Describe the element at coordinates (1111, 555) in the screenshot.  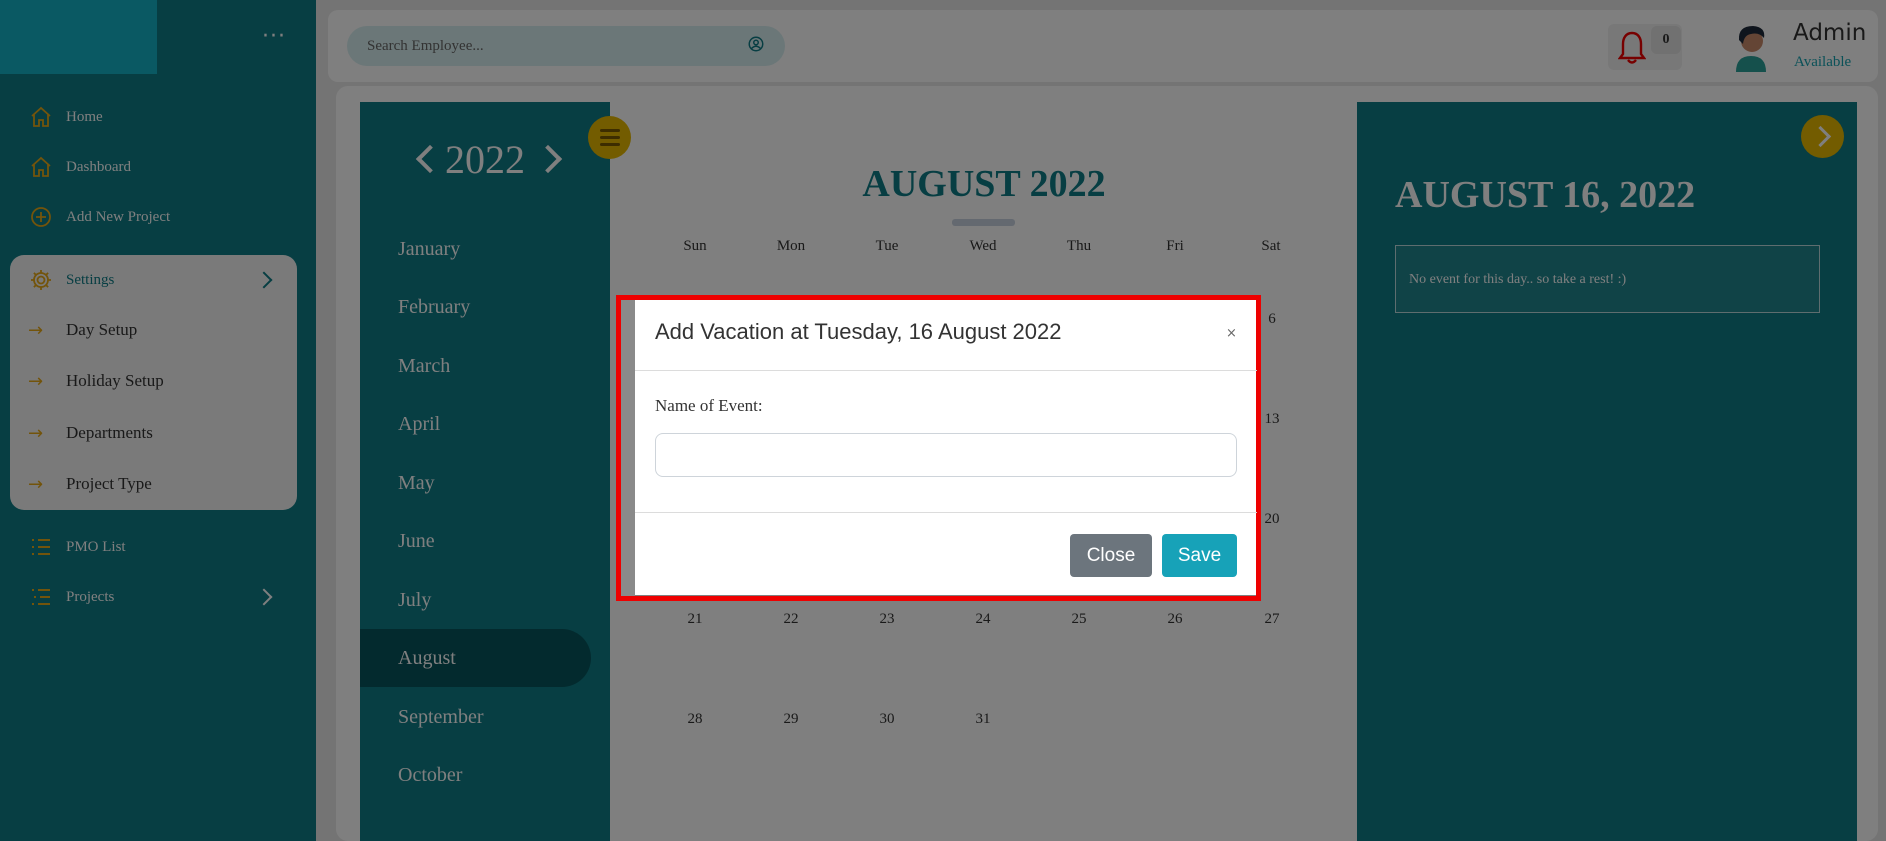
I see `close-button: Close` at that location.